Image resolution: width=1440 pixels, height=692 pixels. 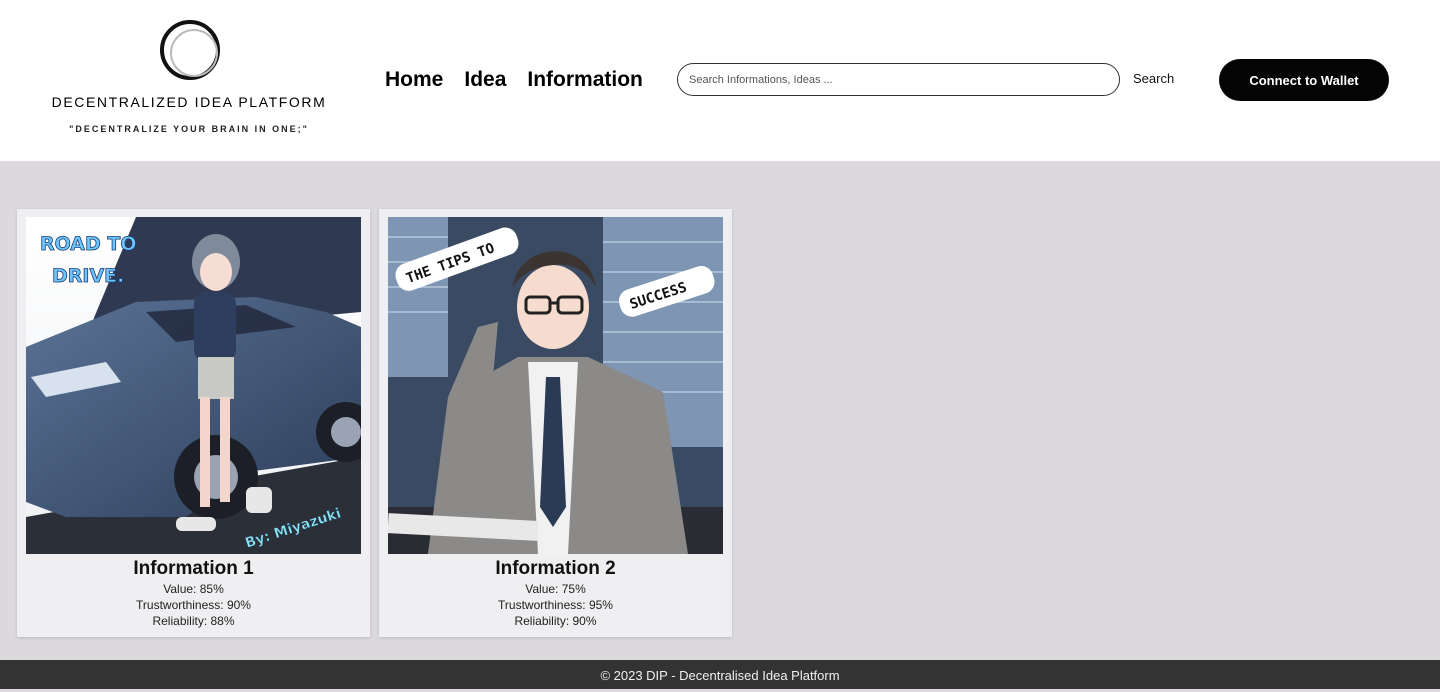 I want to click on card-trustworthiness: Trustworthiness: 95%, so click(x=555, y=605).